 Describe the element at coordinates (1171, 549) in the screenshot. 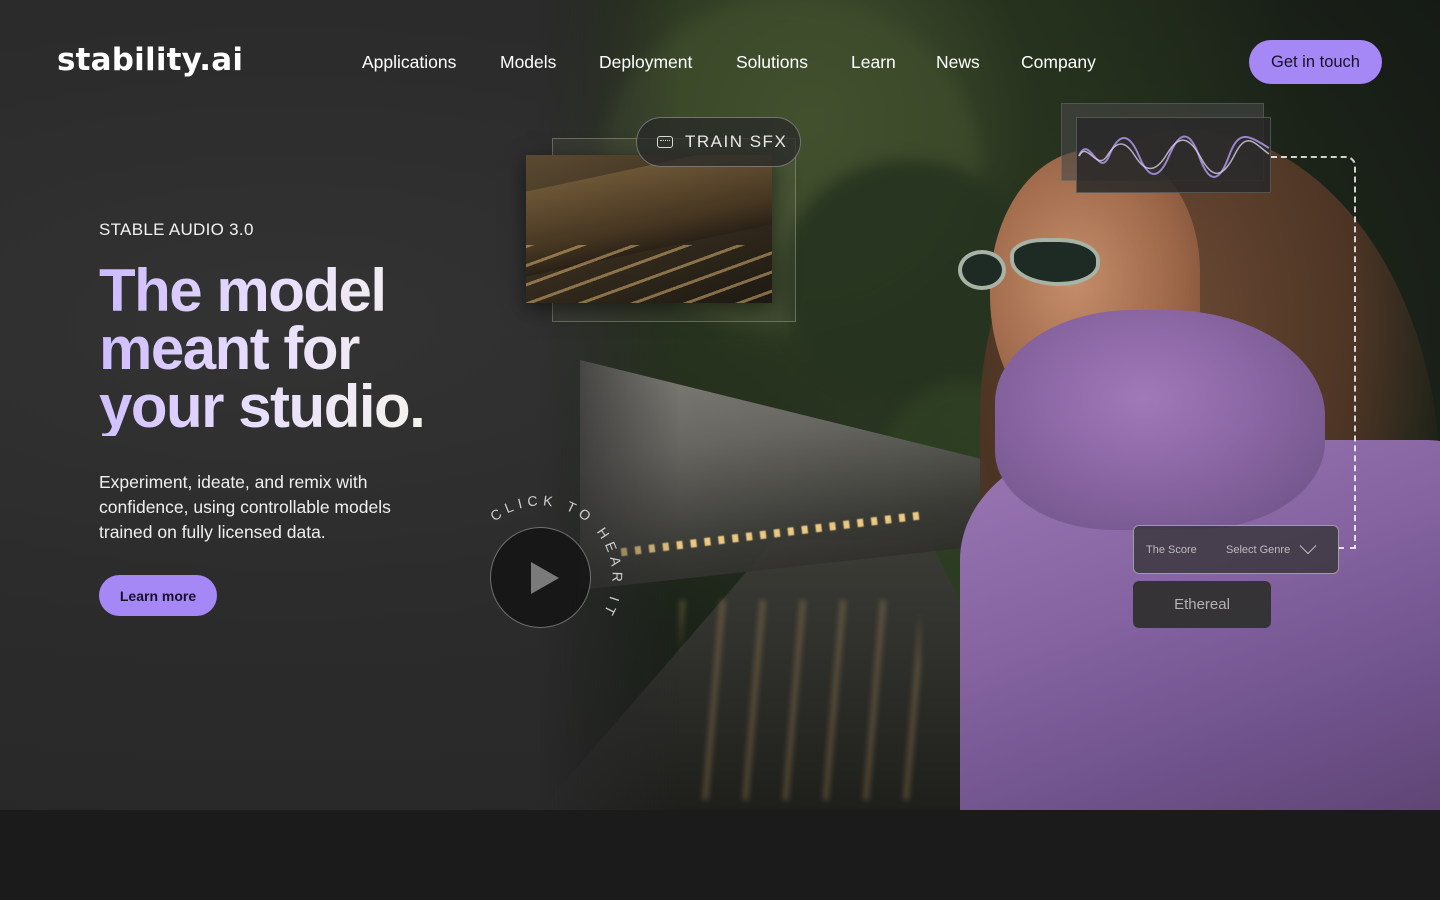

I see `score-label: The Score` at that location.